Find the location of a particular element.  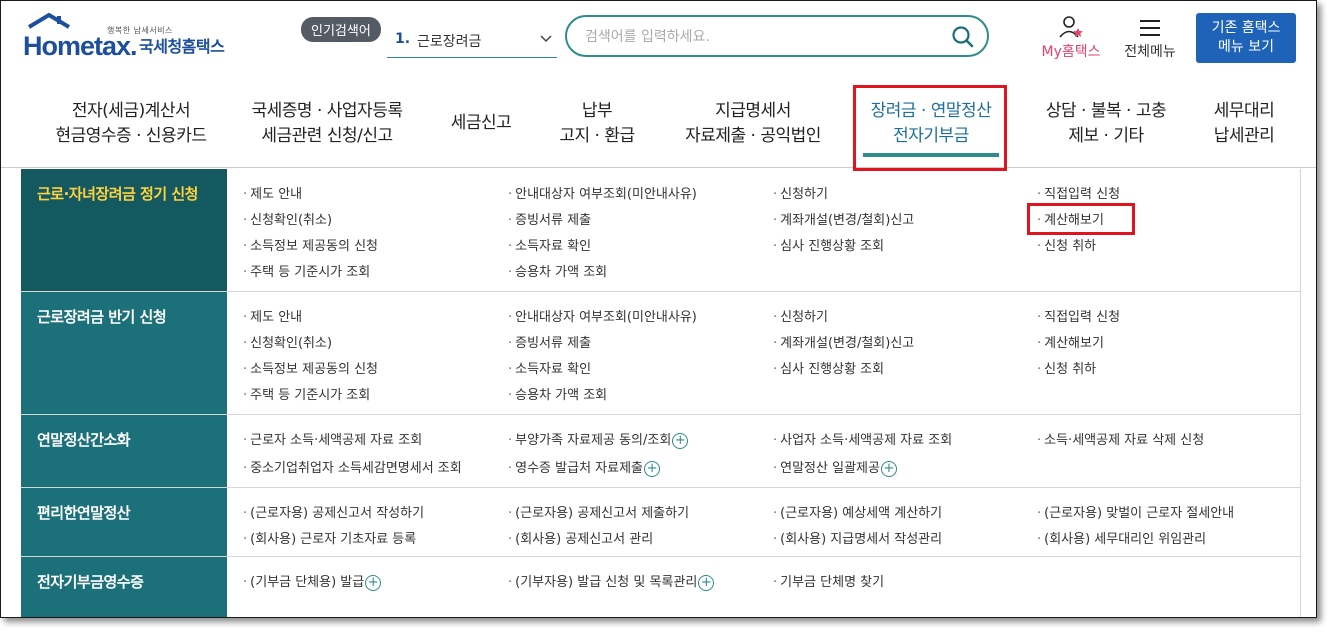

hometax-logo: 행복한 납세서비스 Hometax. 국세청홈택스 is located at coordinates (131, 39).